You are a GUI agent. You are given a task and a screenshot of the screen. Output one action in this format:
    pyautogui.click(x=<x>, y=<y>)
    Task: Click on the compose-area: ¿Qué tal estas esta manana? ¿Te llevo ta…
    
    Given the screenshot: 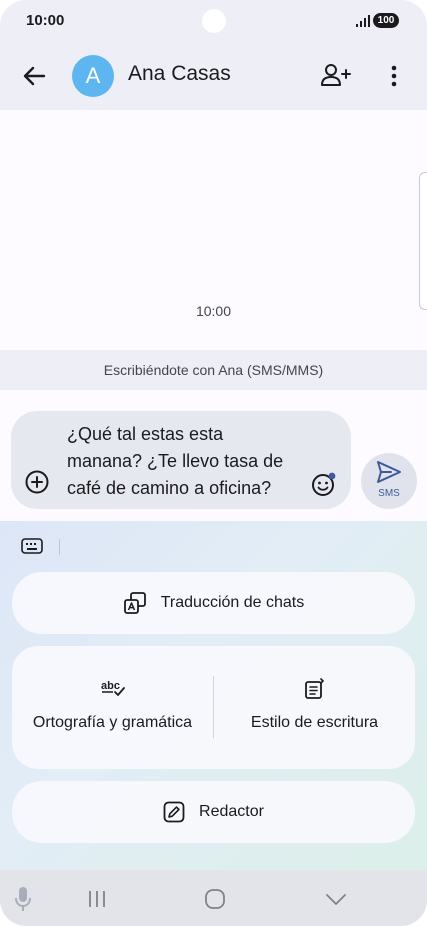 What is the action you would take?
    pyautogui.click(x=213, y=455)
    